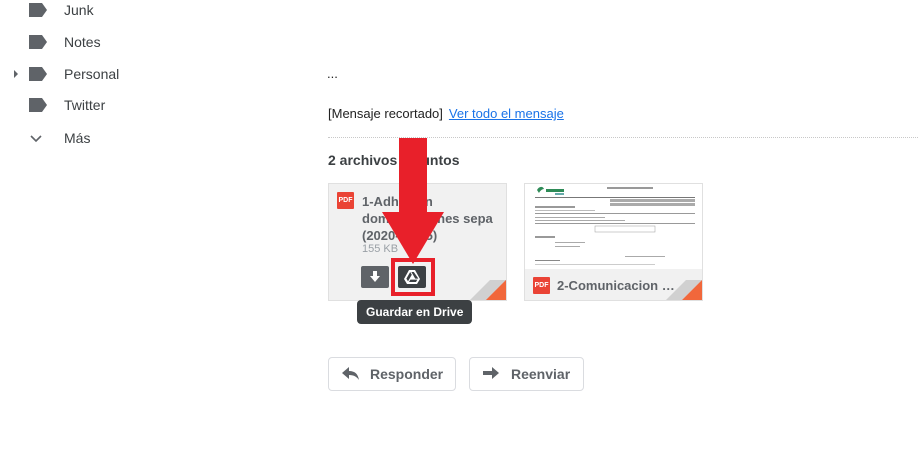  I want to click on annotation-highlight-box, so click(413, 277).